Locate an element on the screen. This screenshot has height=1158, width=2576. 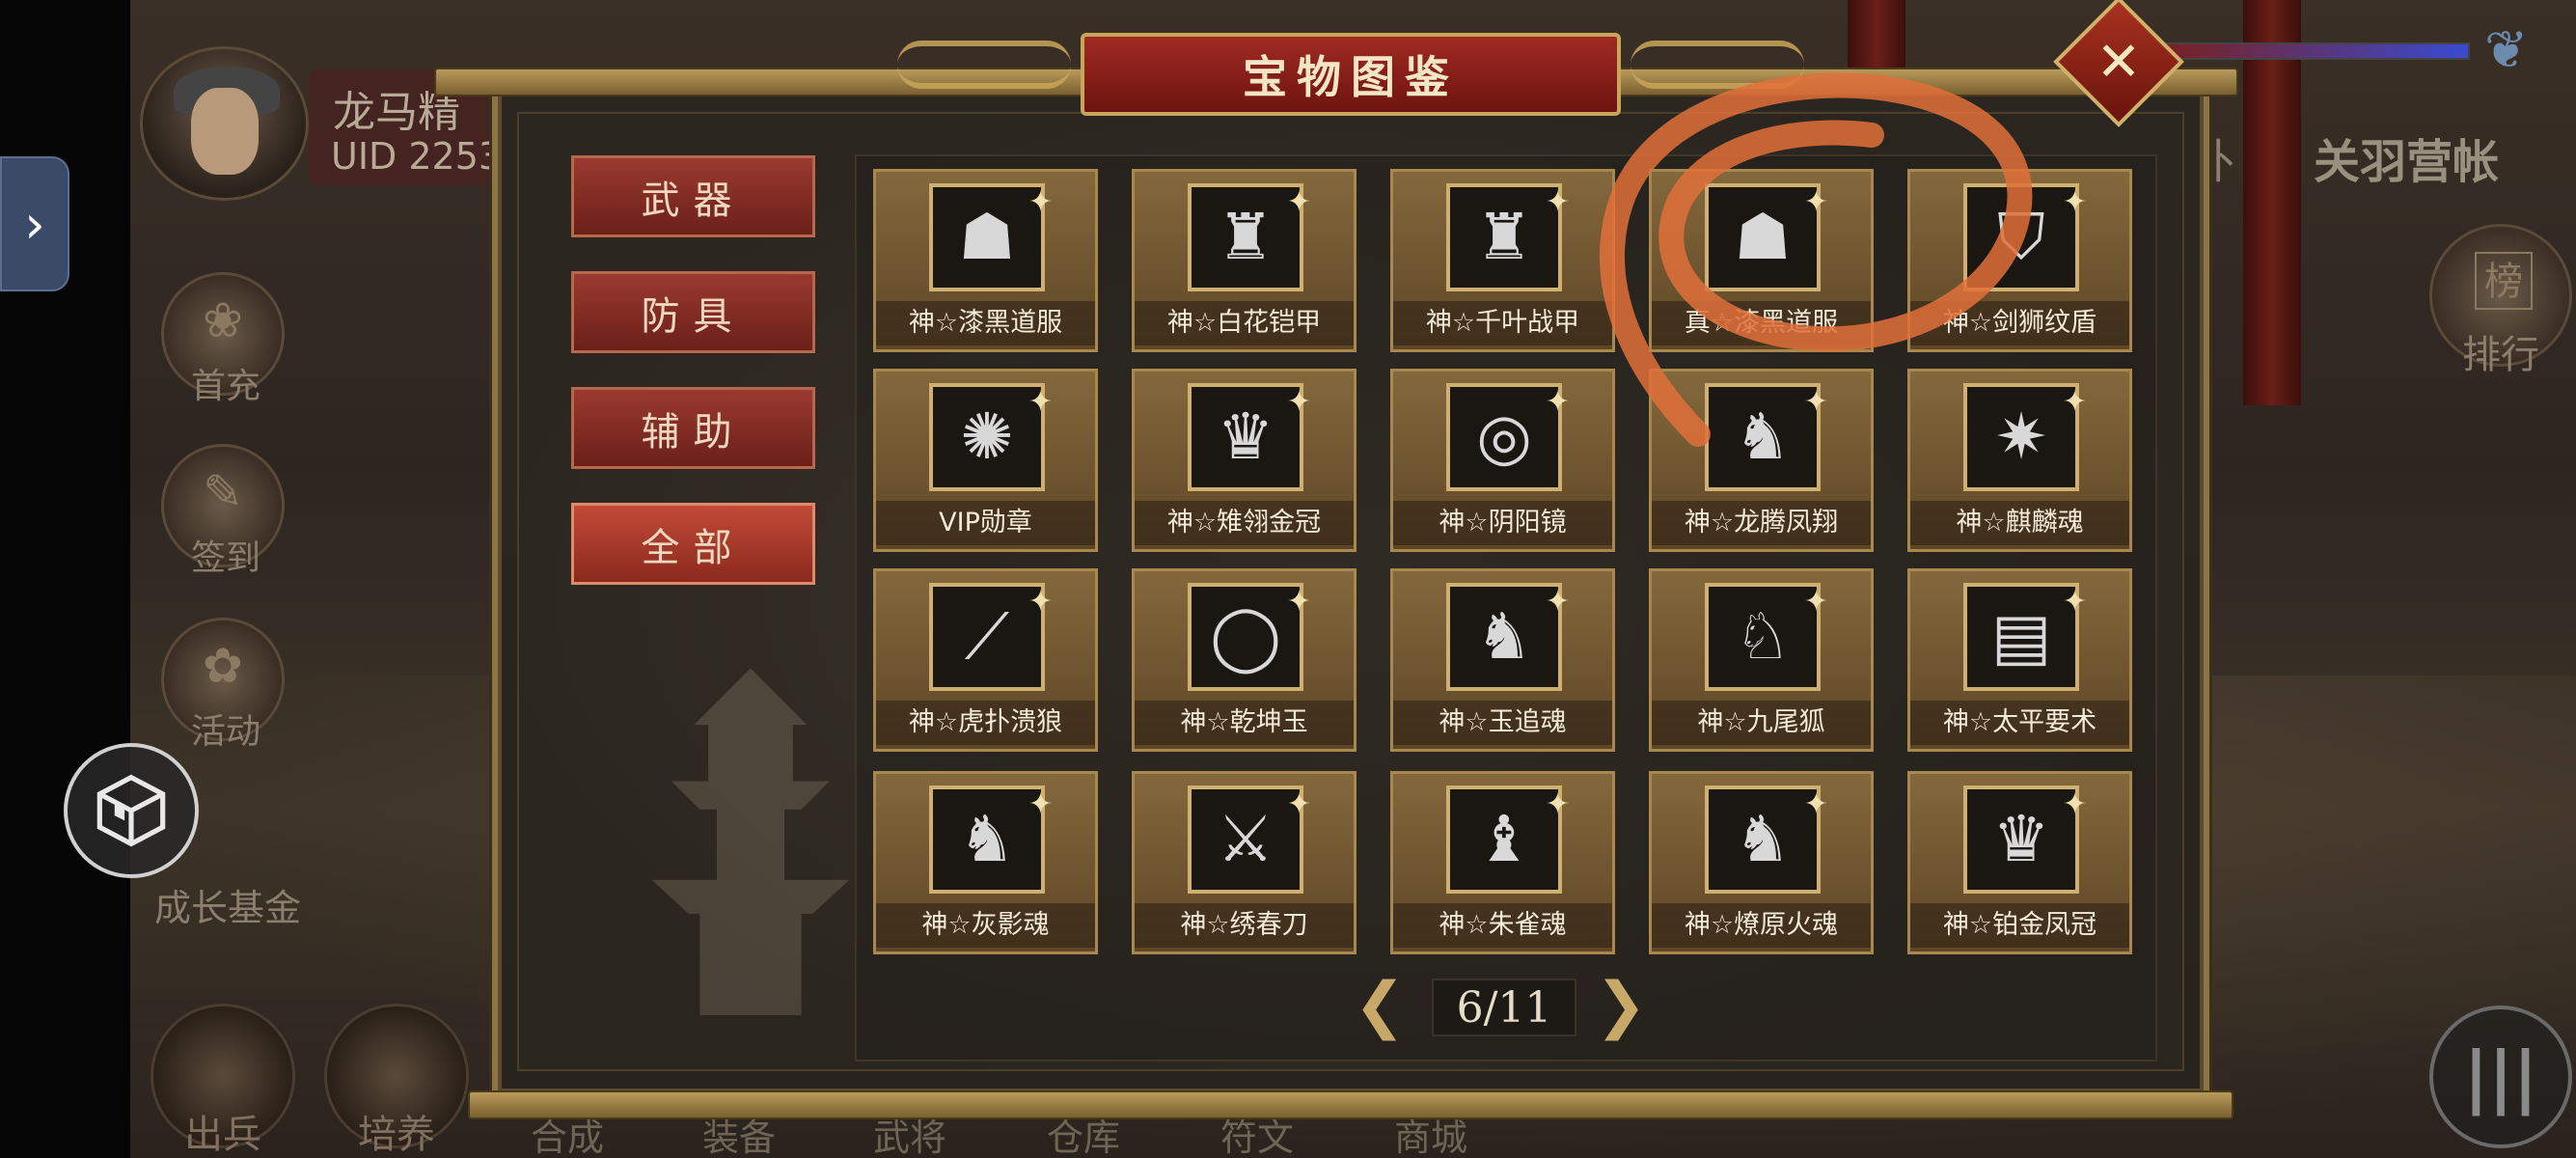
item-card: ▤ ✦ 神☆太平要术 is located at coordinates (2020, 660).